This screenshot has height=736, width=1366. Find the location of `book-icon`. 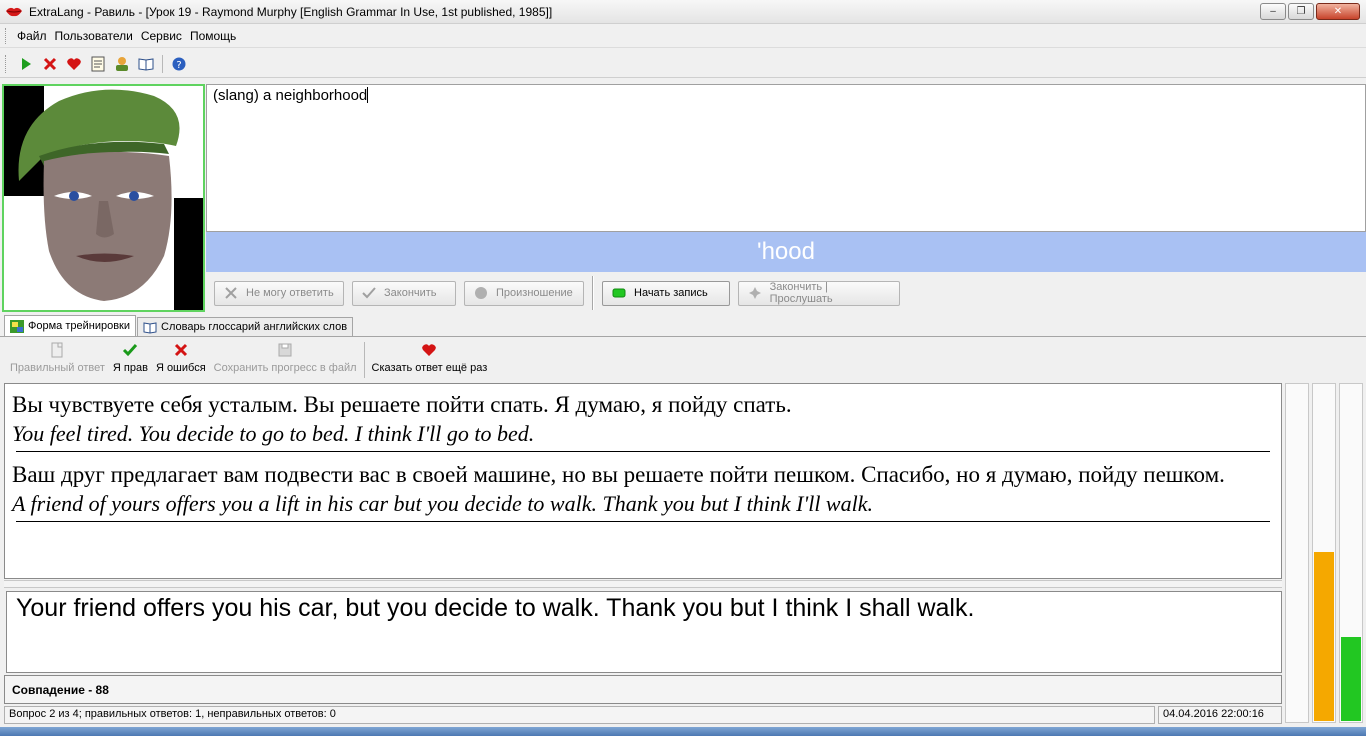

book-icon is located at coordinates (146, 64).